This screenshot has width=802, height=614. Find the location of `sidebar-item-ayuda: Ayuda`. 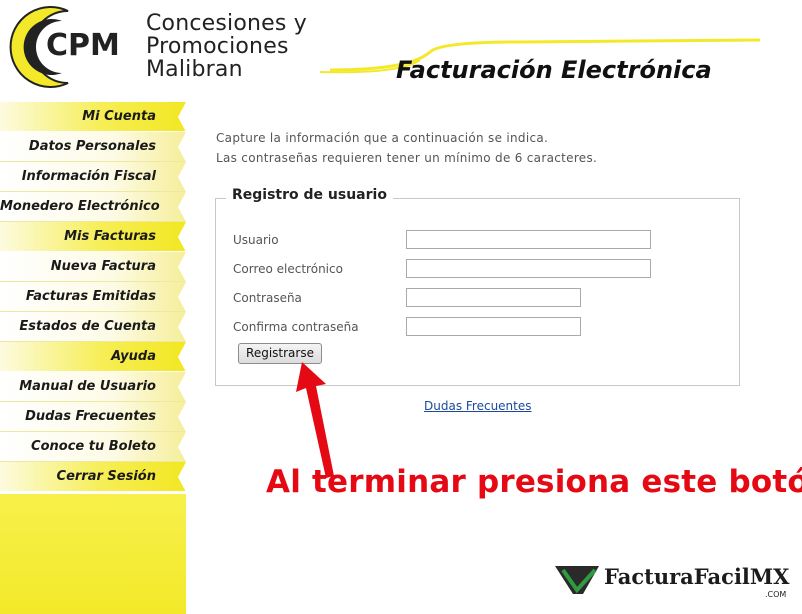

sidebar-item-ayuda: Ayuda is located at coordinates (93, 357).